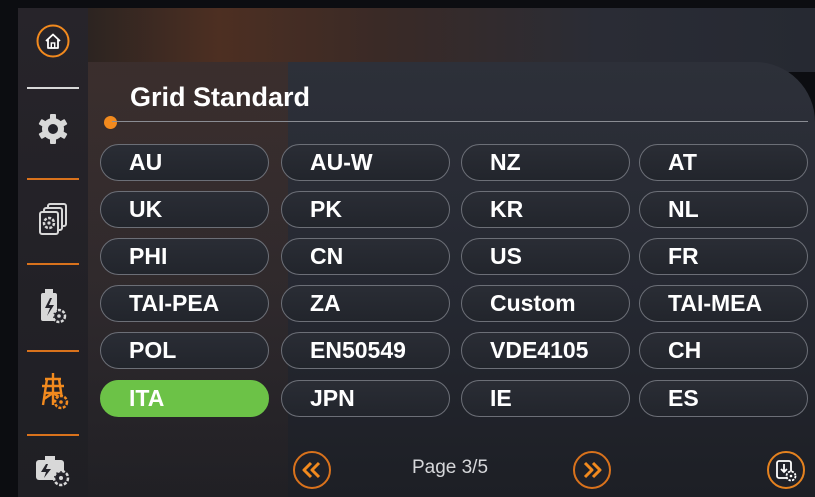  Describe the element at coordinates (545, 350) in the screenshot. I see `standard-option-vde4105: VDE4105` at that location.